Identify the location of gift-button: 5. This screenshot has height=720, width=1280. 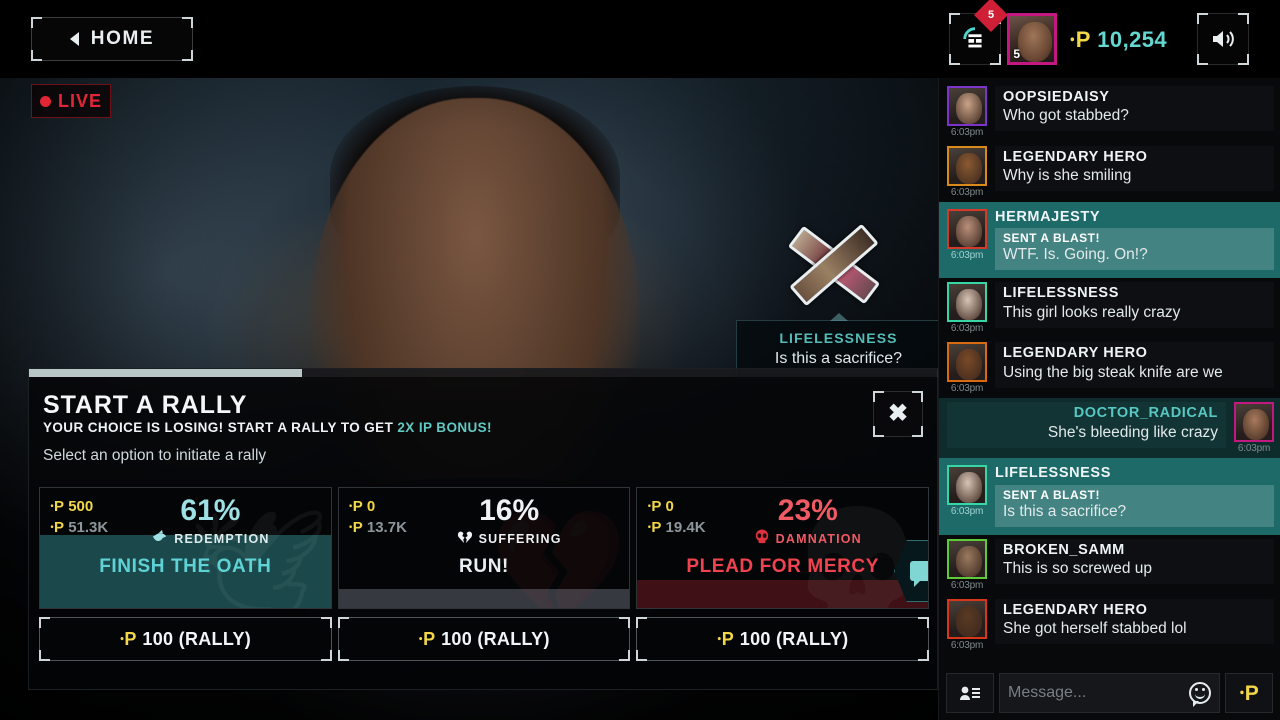
(979, 32).